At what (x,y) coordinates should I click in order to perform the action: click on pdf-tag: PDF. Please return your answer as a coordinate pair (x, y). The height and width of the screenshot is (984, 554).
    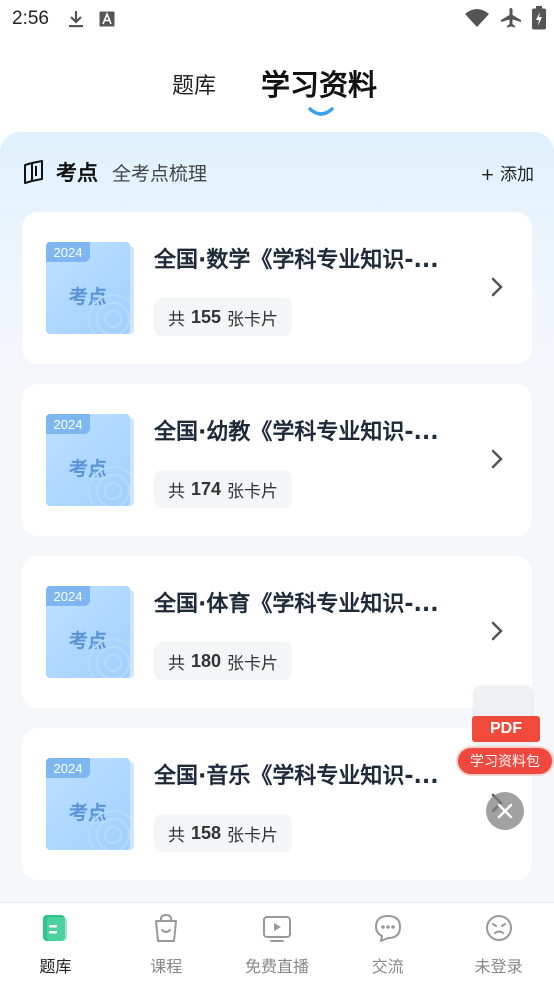
    Looking at the image, I should click on (506, 729).